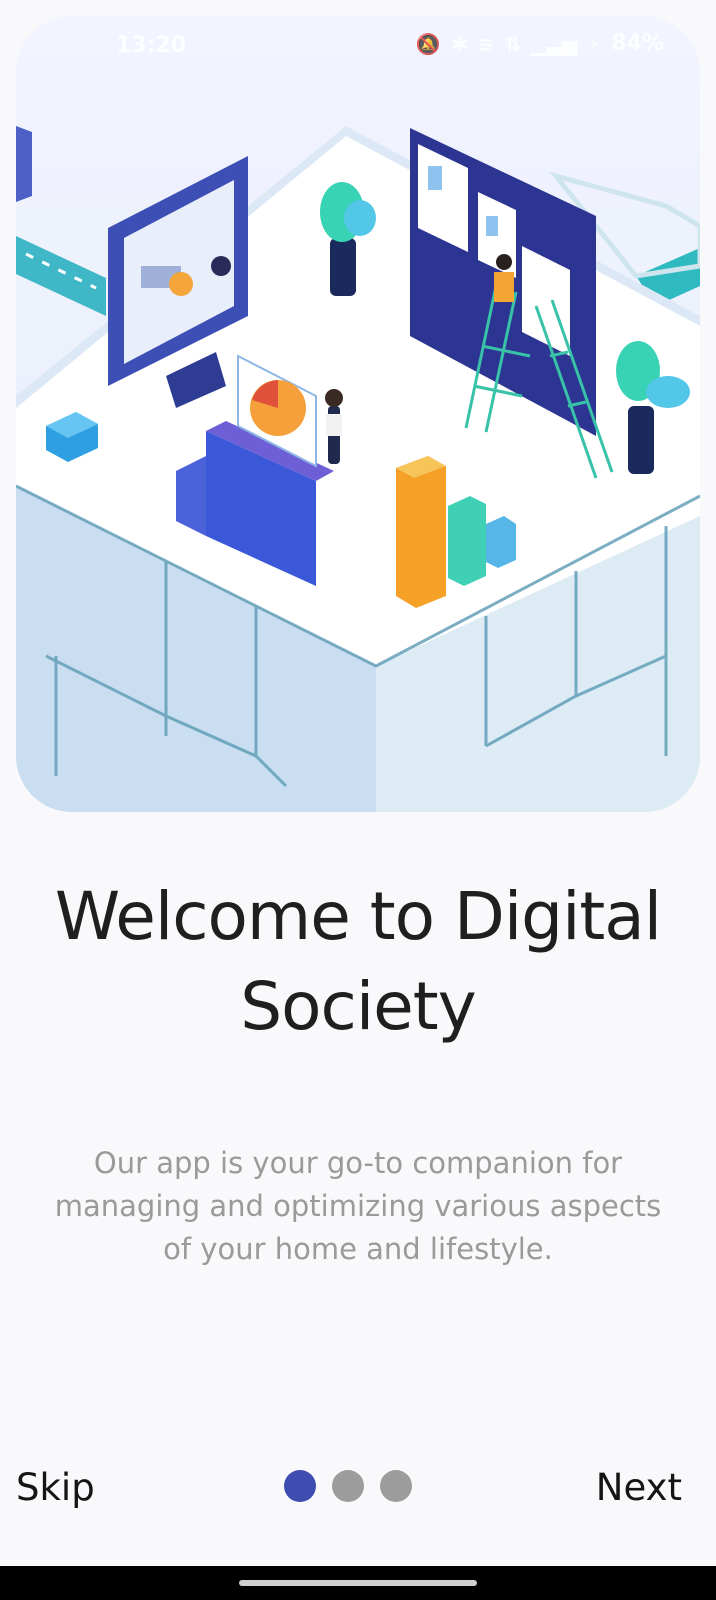  Describe the element at coordinates (151, 45) in the screenshot. I see `status-time: 13:20` at that location.